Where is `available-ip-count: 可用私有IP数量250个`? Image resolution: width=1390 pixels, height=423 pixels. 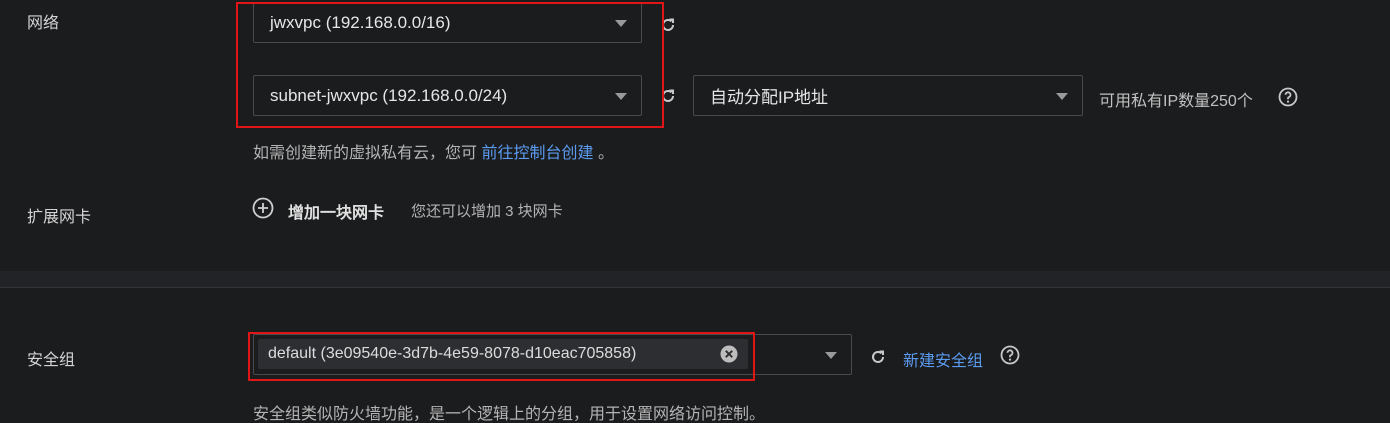
available-ip-count: 可用私有IP数量250个 is located at coordinates (1176, 101).